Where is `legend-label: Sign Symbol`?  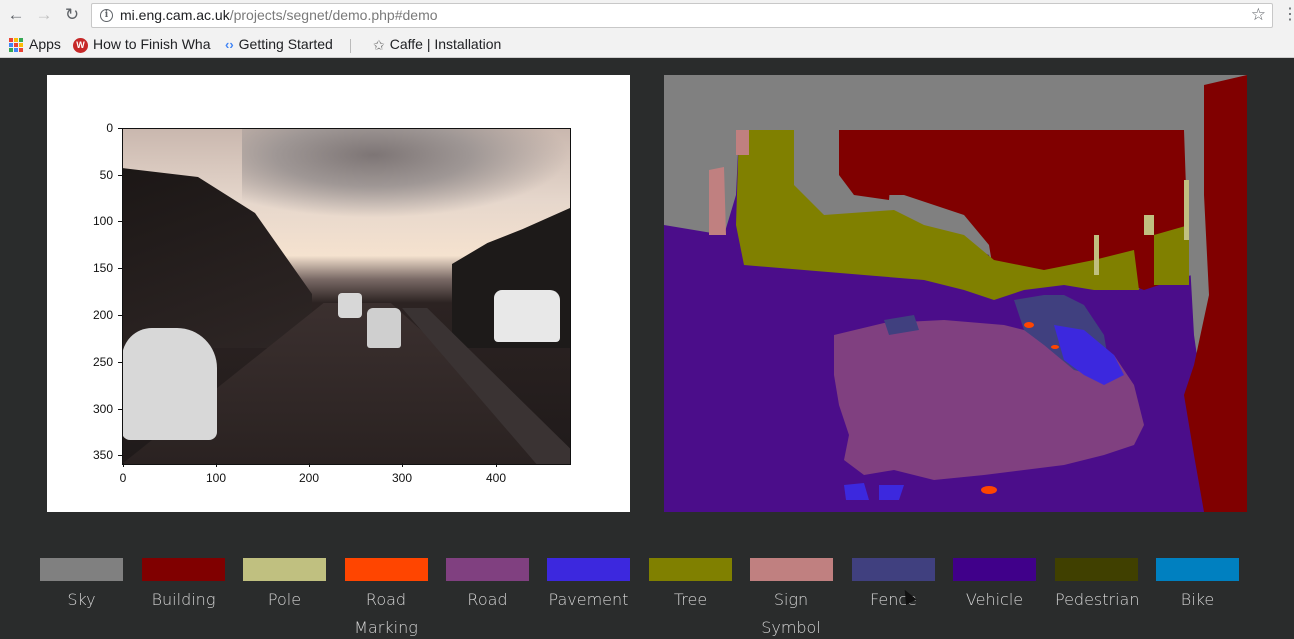
legend-label: Sign Symbol is located at coordinates (791, 613).